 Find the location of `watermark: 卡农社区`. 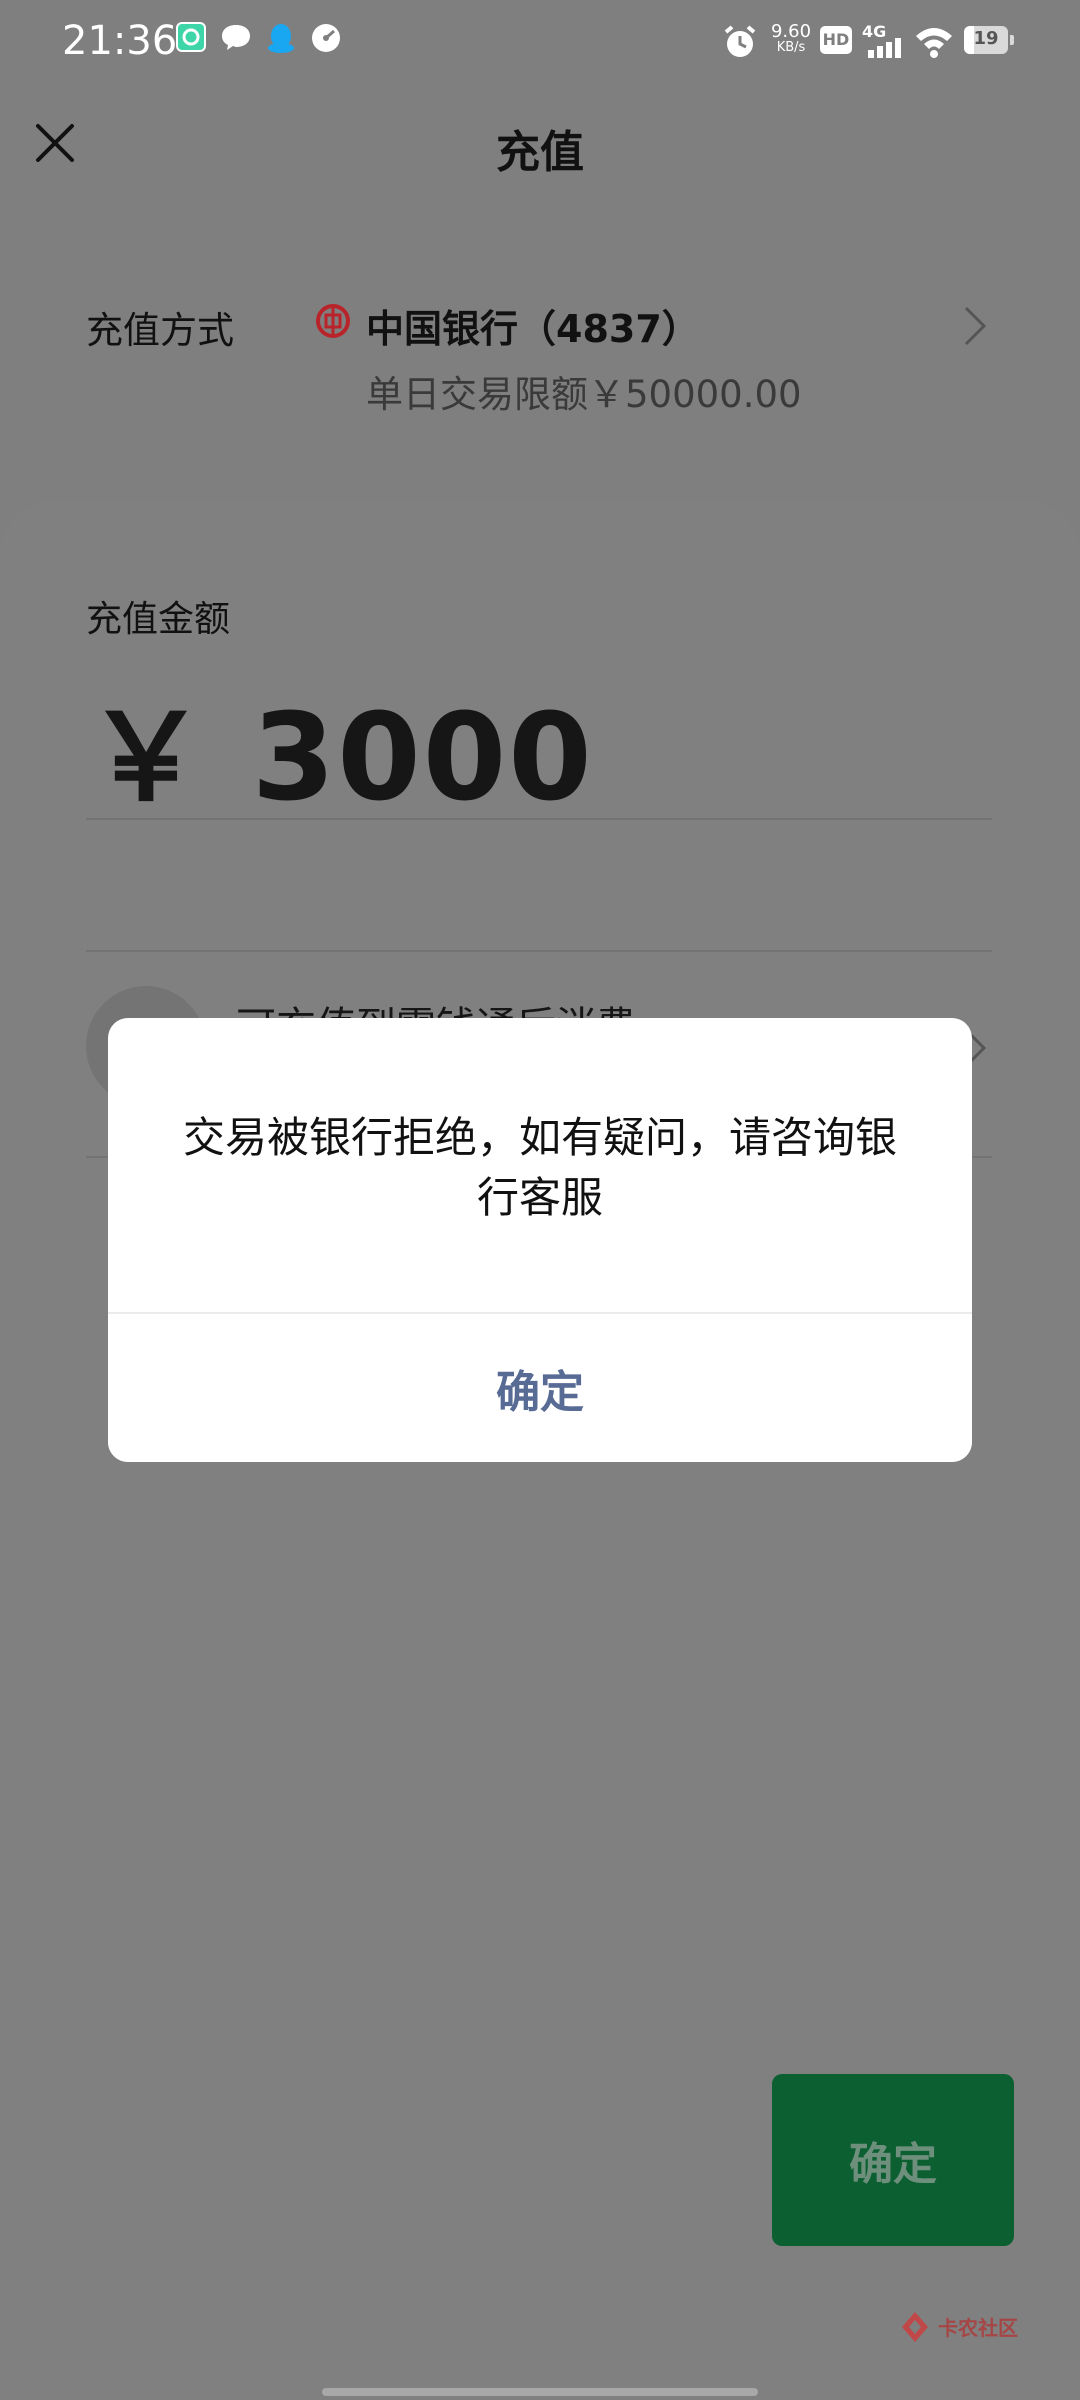

watermark: 卡农社区 is located at coordinates (958, 2328).